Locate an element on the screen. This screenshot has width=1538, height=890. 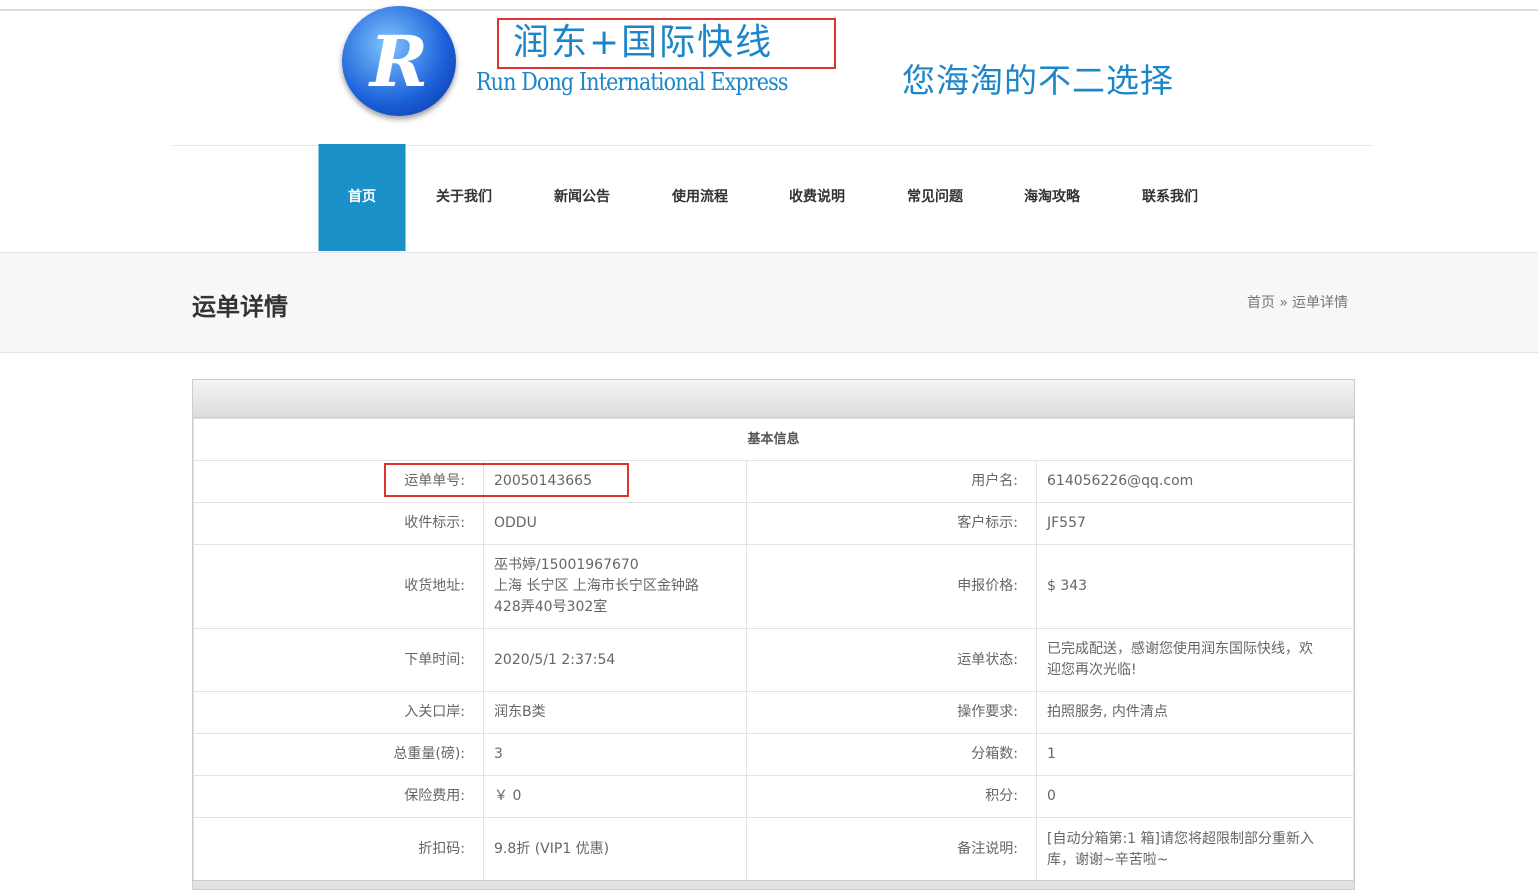
page-title: 运单详情 is located at coordinates (240, 307).